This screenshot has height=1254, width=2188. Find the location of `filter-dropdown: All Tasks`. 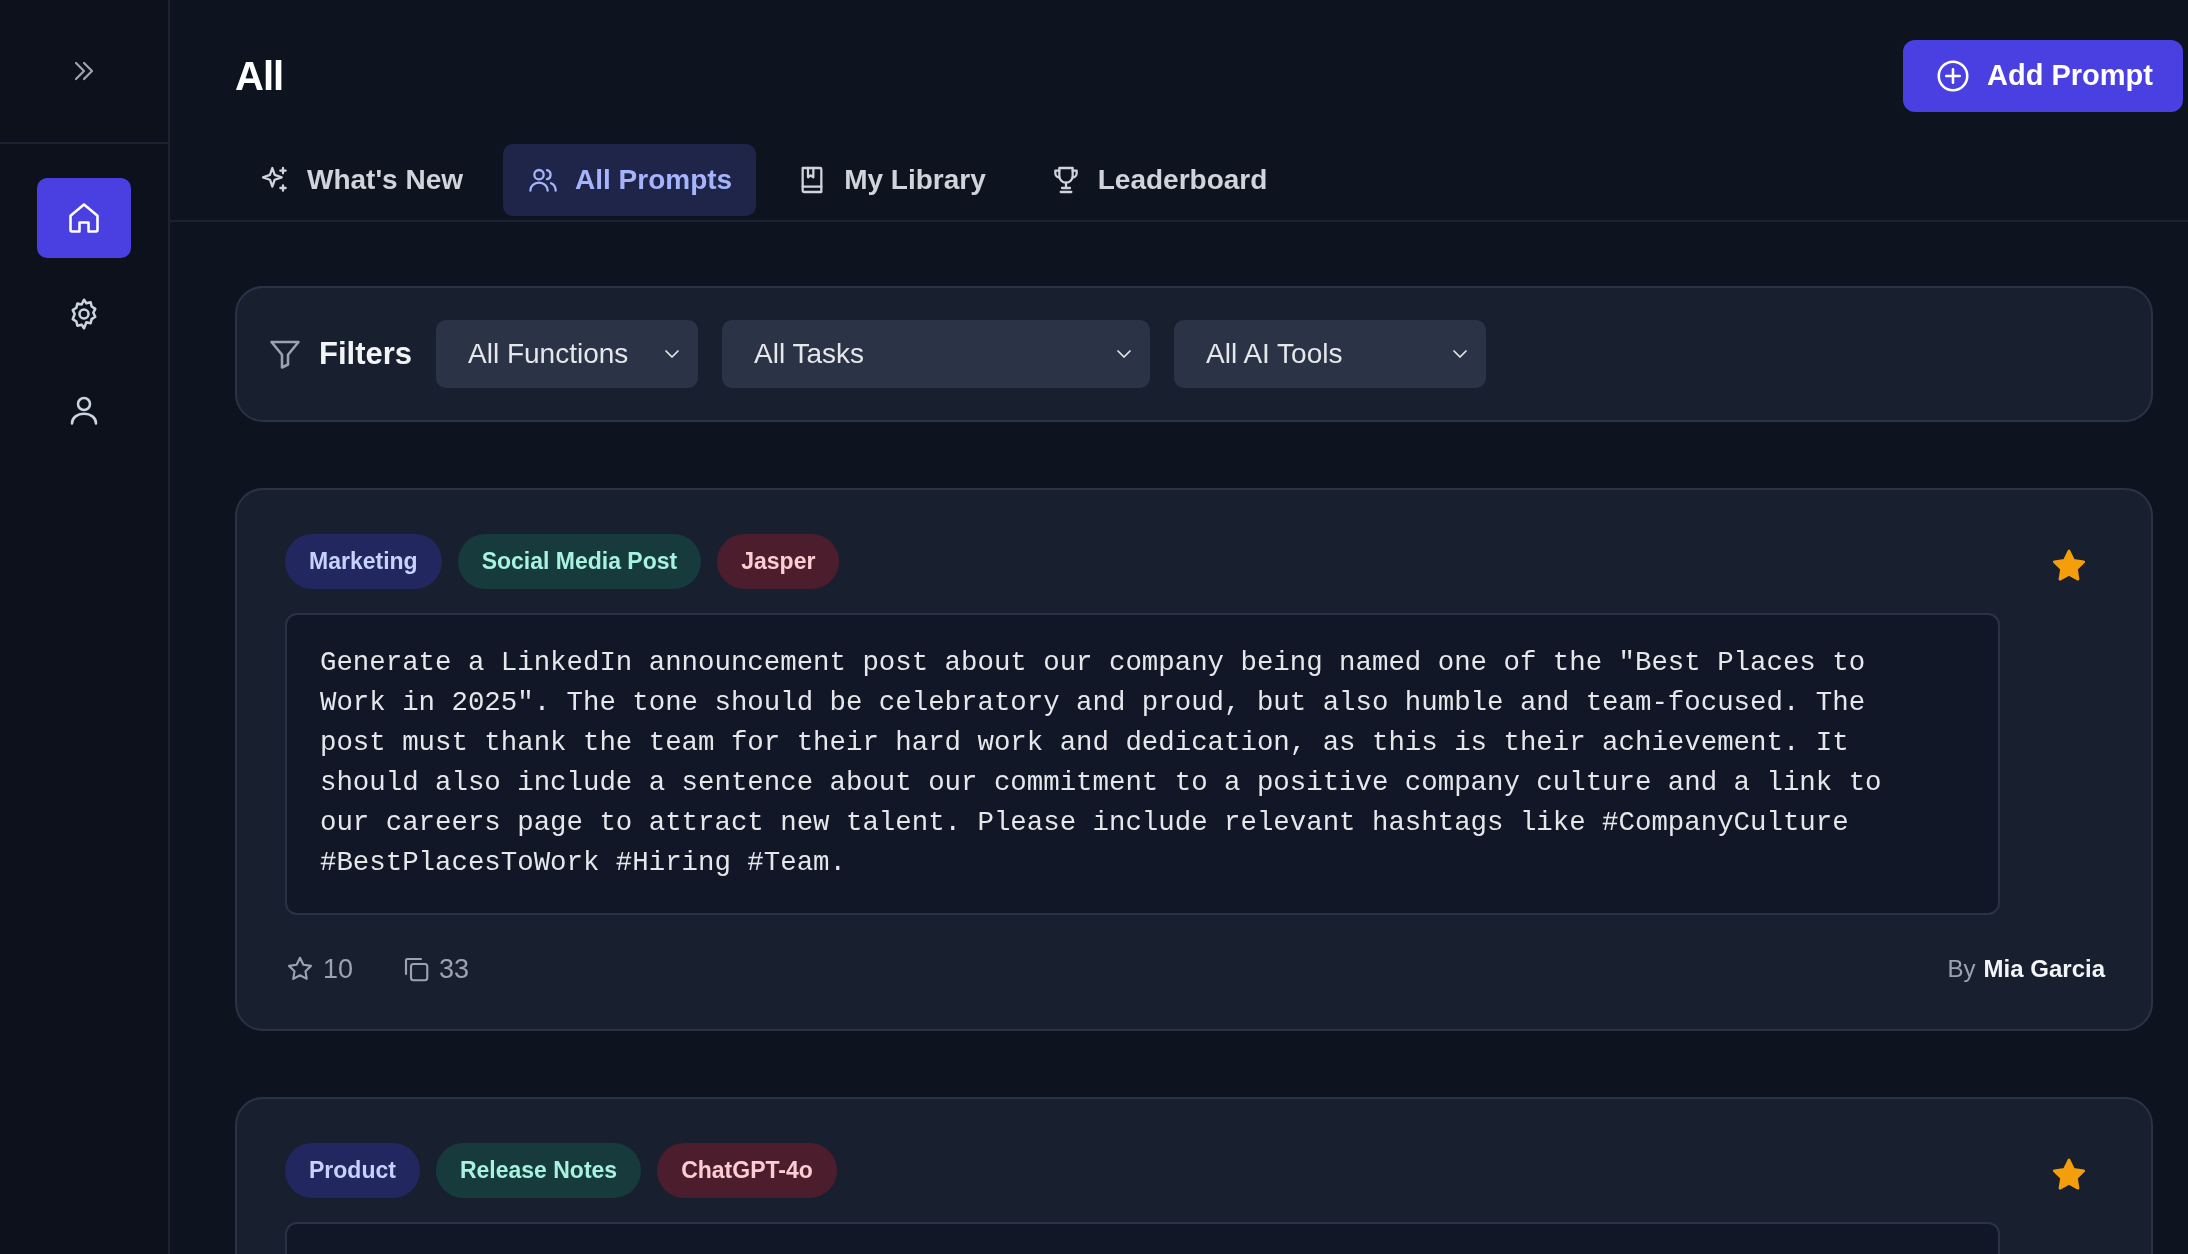

filter-dropdown: All Tasks is located at coordinates (936, 354).